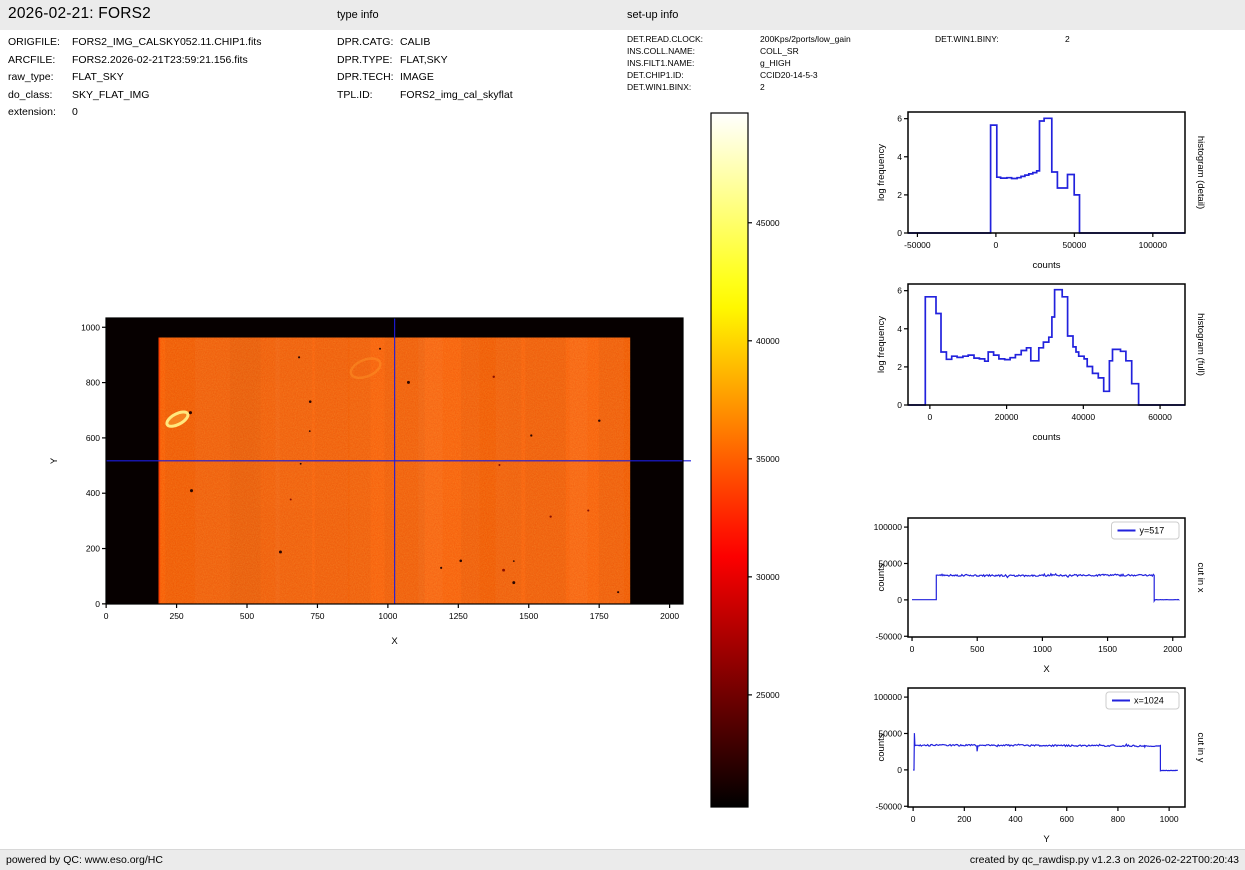 This screenshot has width=1245, height=870. I want to click on main_image-y-tick-label: 200, so click(93, 549).